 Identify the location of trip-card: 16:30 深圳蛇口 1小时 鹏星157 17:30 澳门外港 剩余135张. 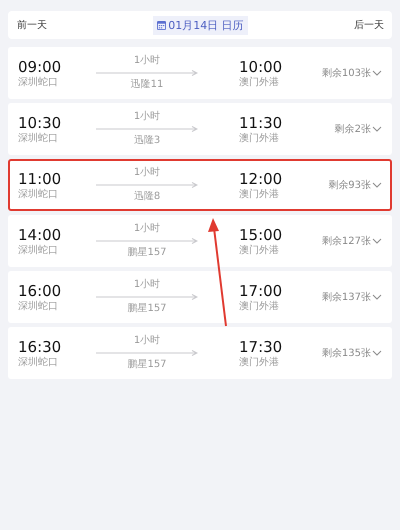
(200, 353).